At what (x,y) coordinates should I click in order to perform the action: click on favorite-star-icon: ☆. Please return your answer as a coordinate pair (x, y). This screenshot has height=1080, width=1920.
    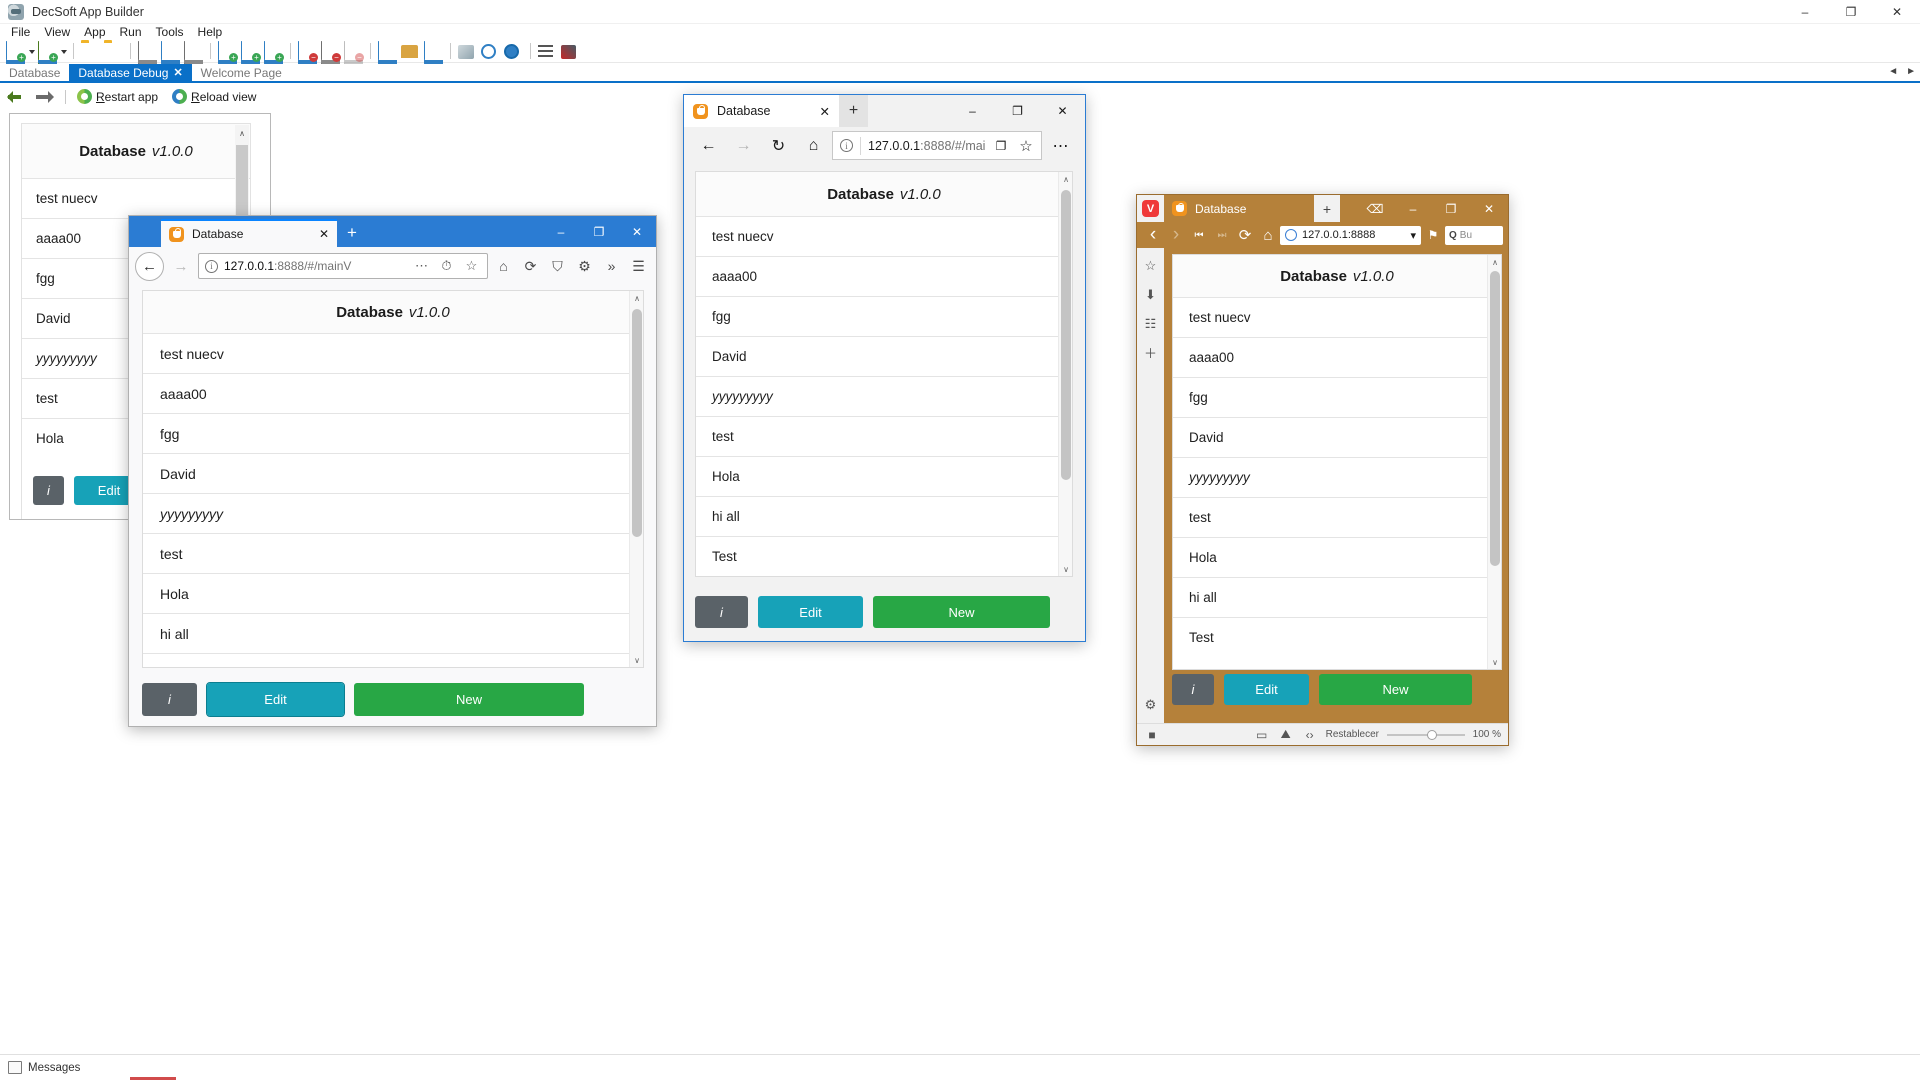
    Looking at the image, I should click on (1026, 145).